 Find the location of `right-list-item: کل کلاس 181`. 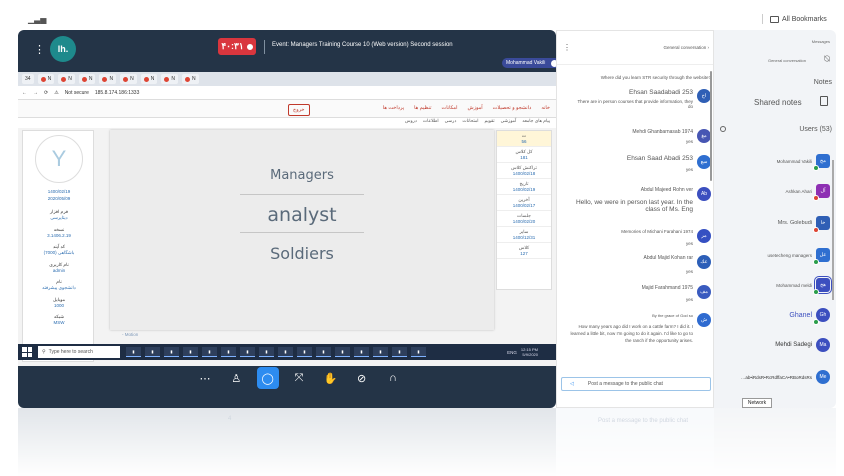

right-list-item: کل کلاس 181 is located at coordinates (524, 155).